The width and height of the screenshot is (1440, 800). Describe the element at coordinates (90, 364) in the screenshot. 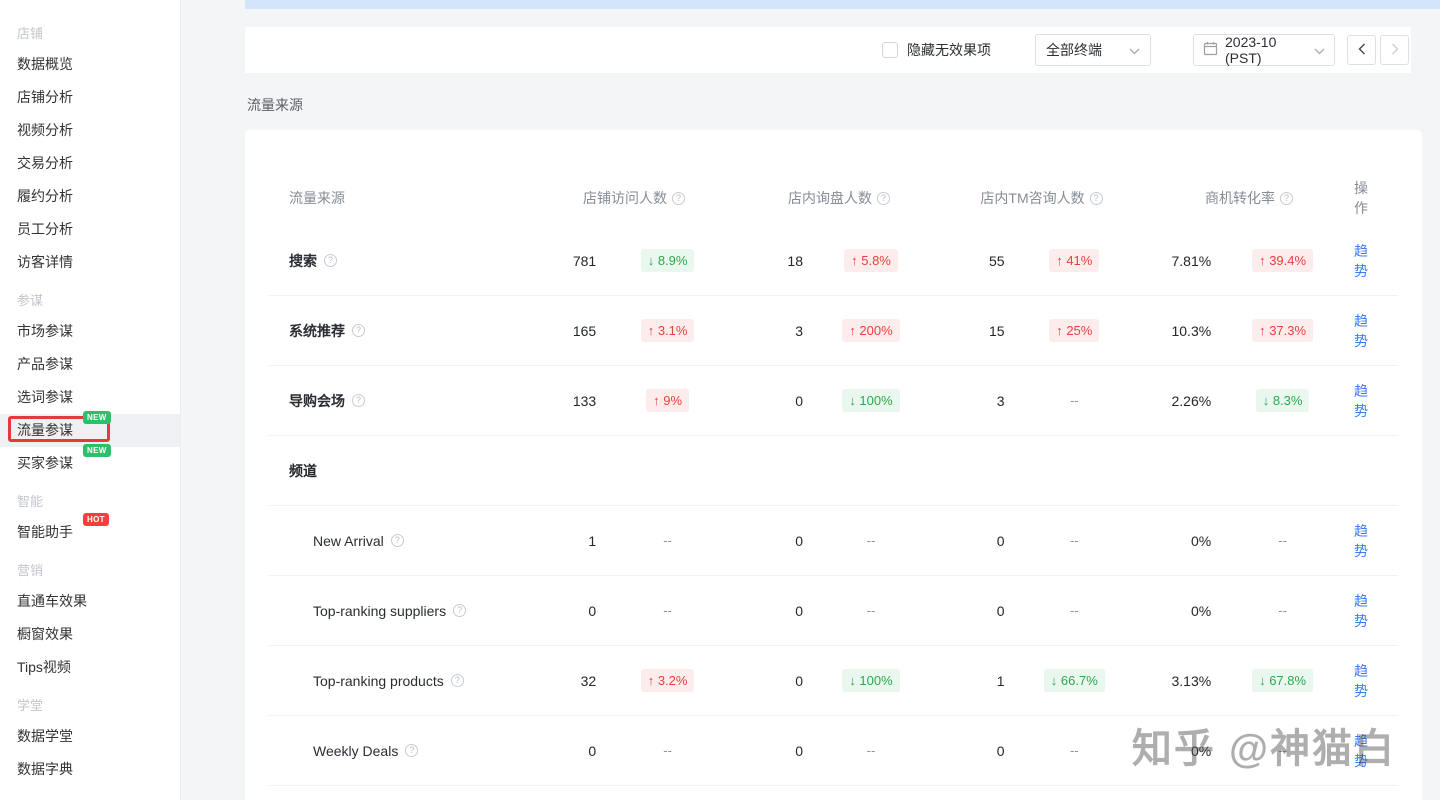

I see `sidebar-item-产品参谋: 产品参谋` at that location.